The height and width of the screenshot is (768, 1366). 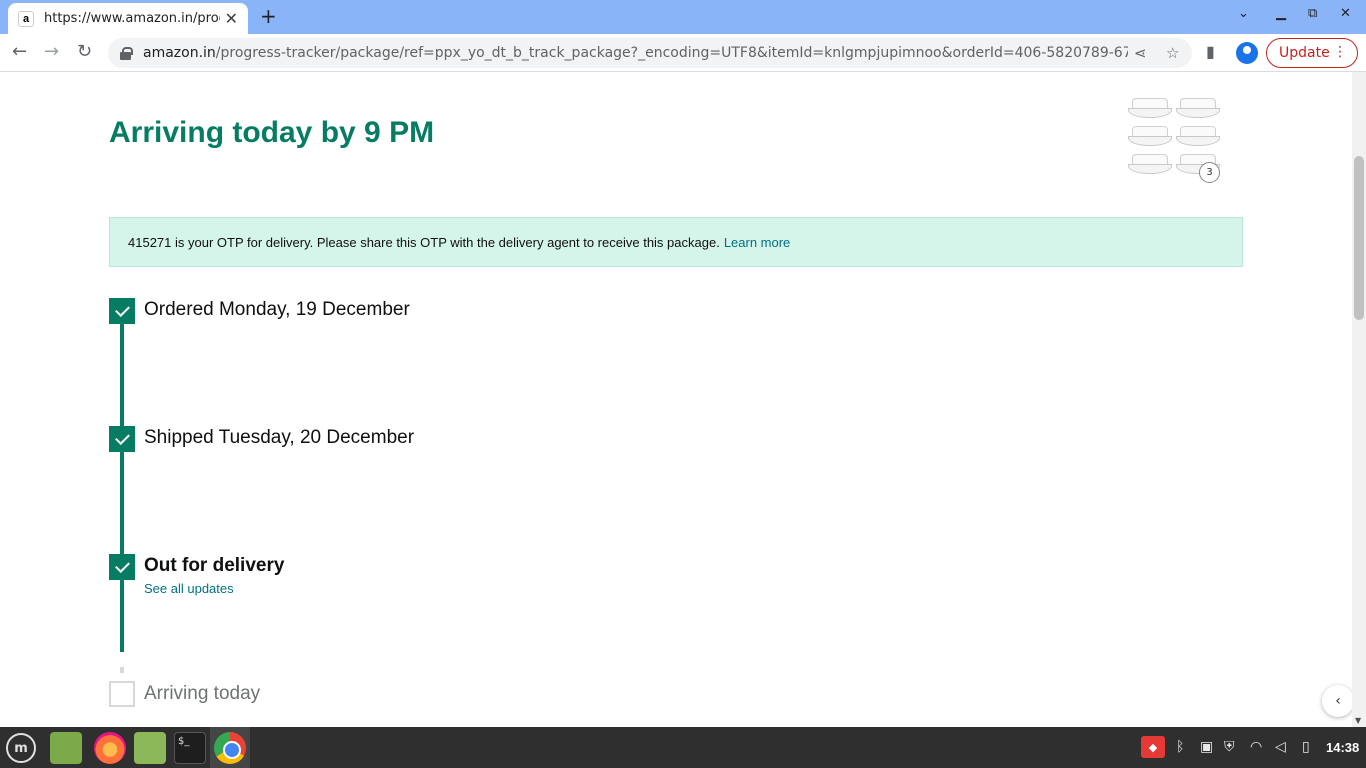 I want to click on back-icon: ←, so click(x=19, y=52).